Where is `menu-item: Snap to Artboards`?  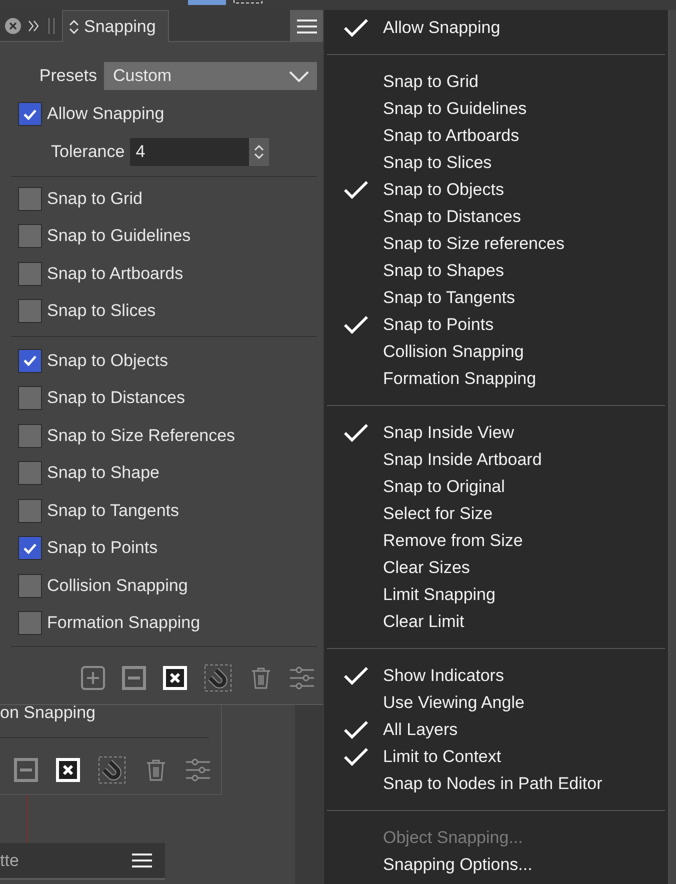 menu-item: Snap to Artboards is located at coordinates (496, 135).